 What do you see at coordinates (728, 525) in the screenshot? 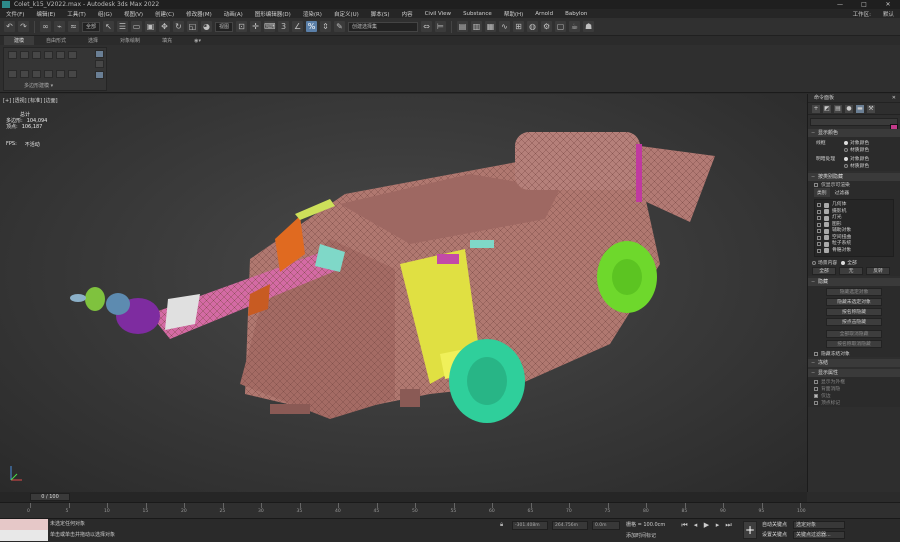
I see `go-to-end-icon: ⏭` at bounding box center [728, 525].